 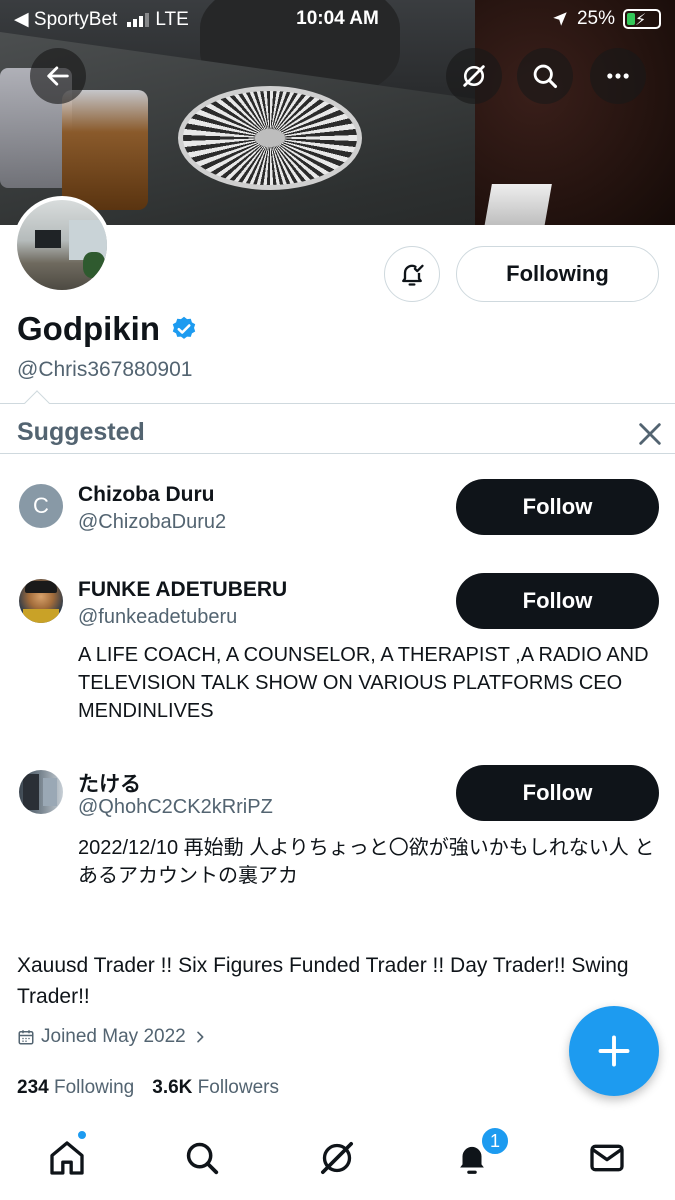 I want to click on tab-home, so click(x=67, y=1158).